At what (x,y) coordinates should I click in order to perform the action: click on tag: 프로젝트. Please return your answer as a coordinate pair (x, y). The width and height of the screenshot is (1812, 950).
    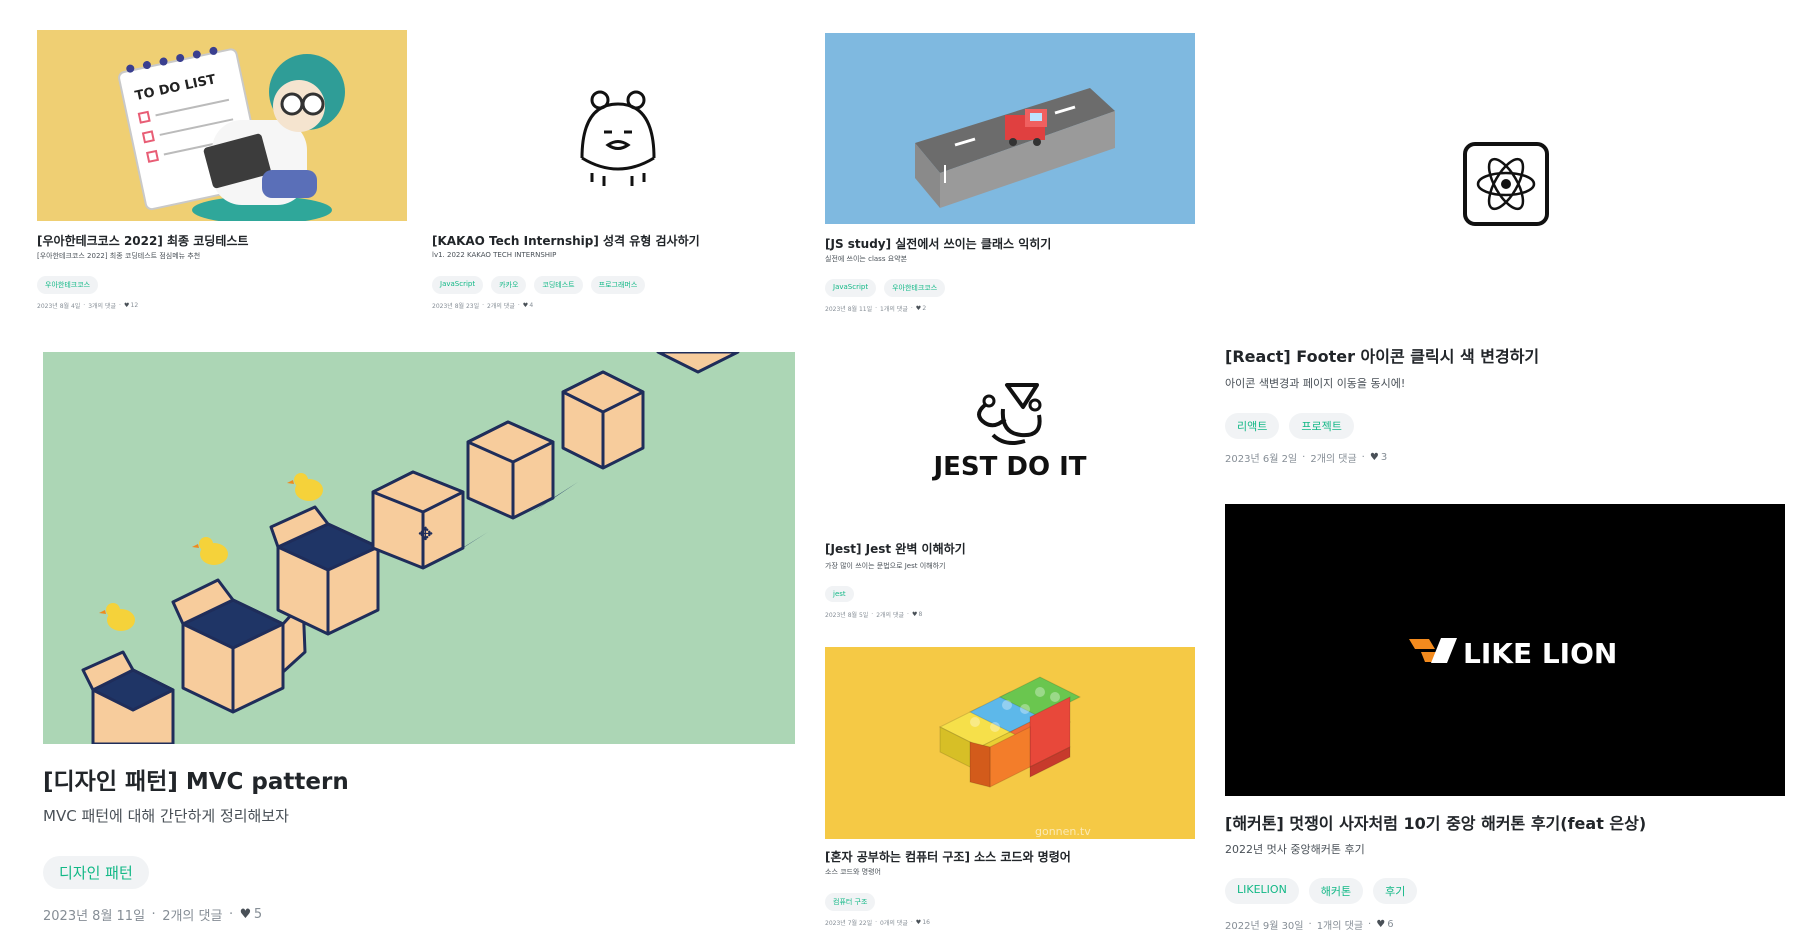
    Looking at the image, I should click on (1321, 426).